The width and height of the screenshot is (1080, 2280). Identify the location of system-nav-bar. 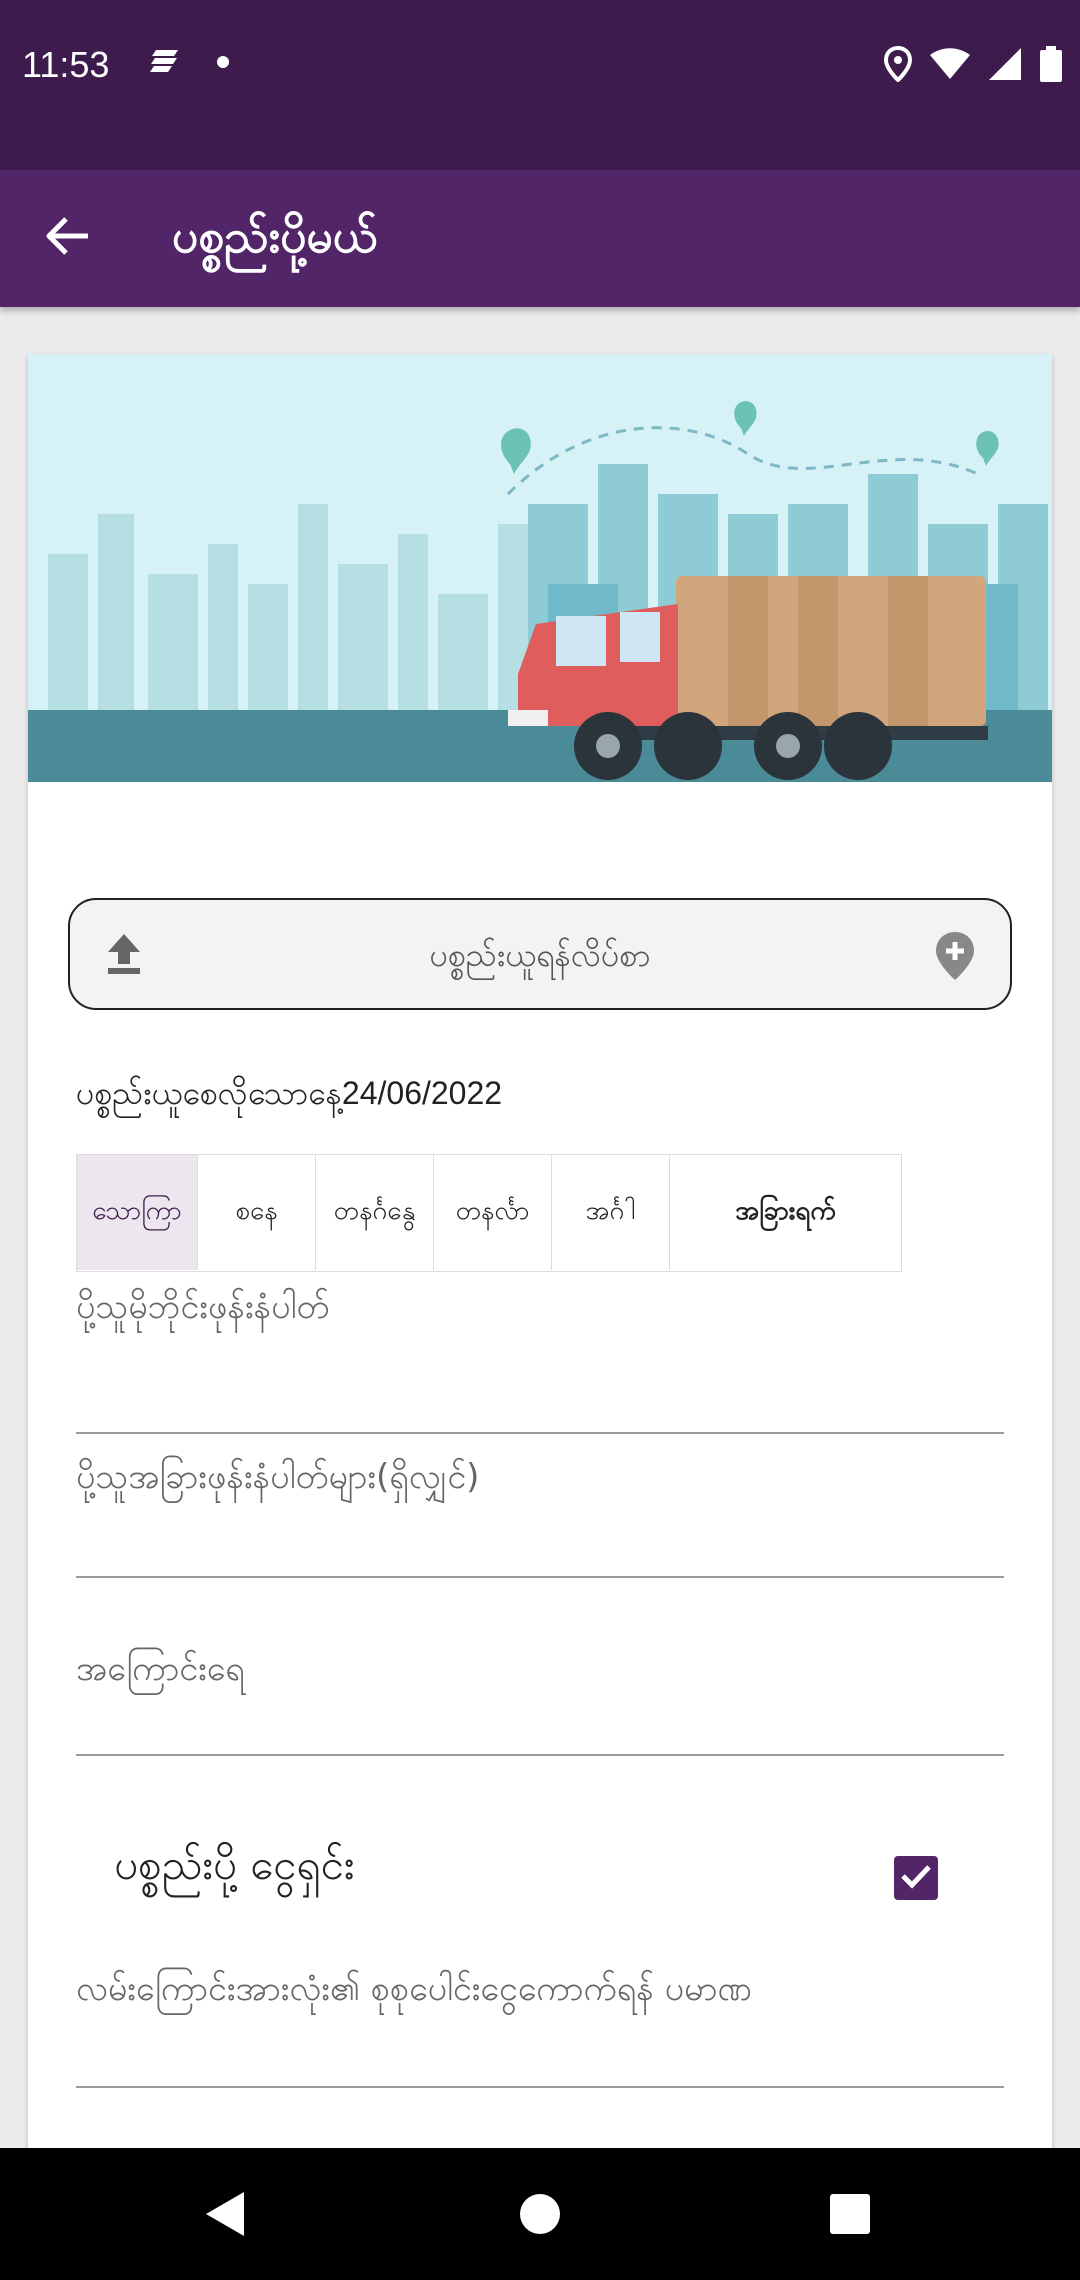
(540, 2214).